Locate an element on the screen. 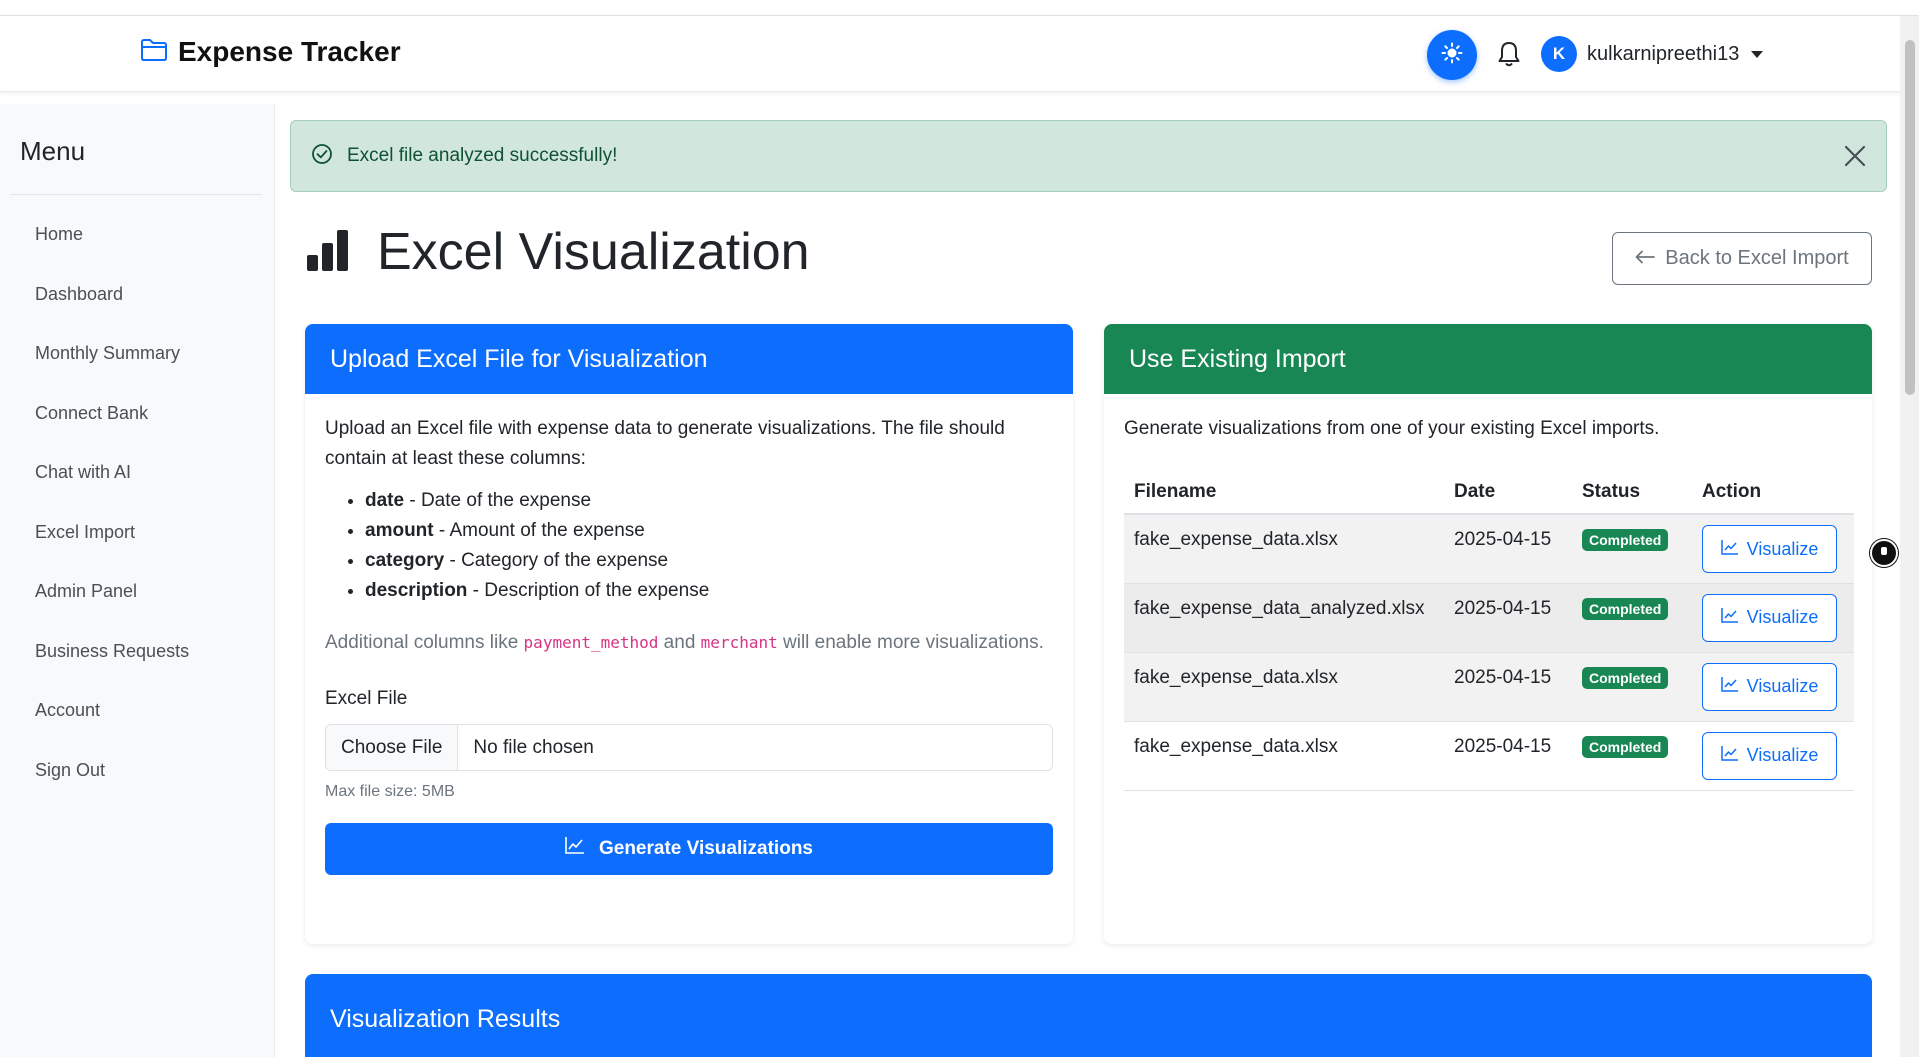 Image resolution: width=1919 pixels, height=1057 pixels. sidebar-item-excel-import: Excel Import is located at coordinates (112, 542).